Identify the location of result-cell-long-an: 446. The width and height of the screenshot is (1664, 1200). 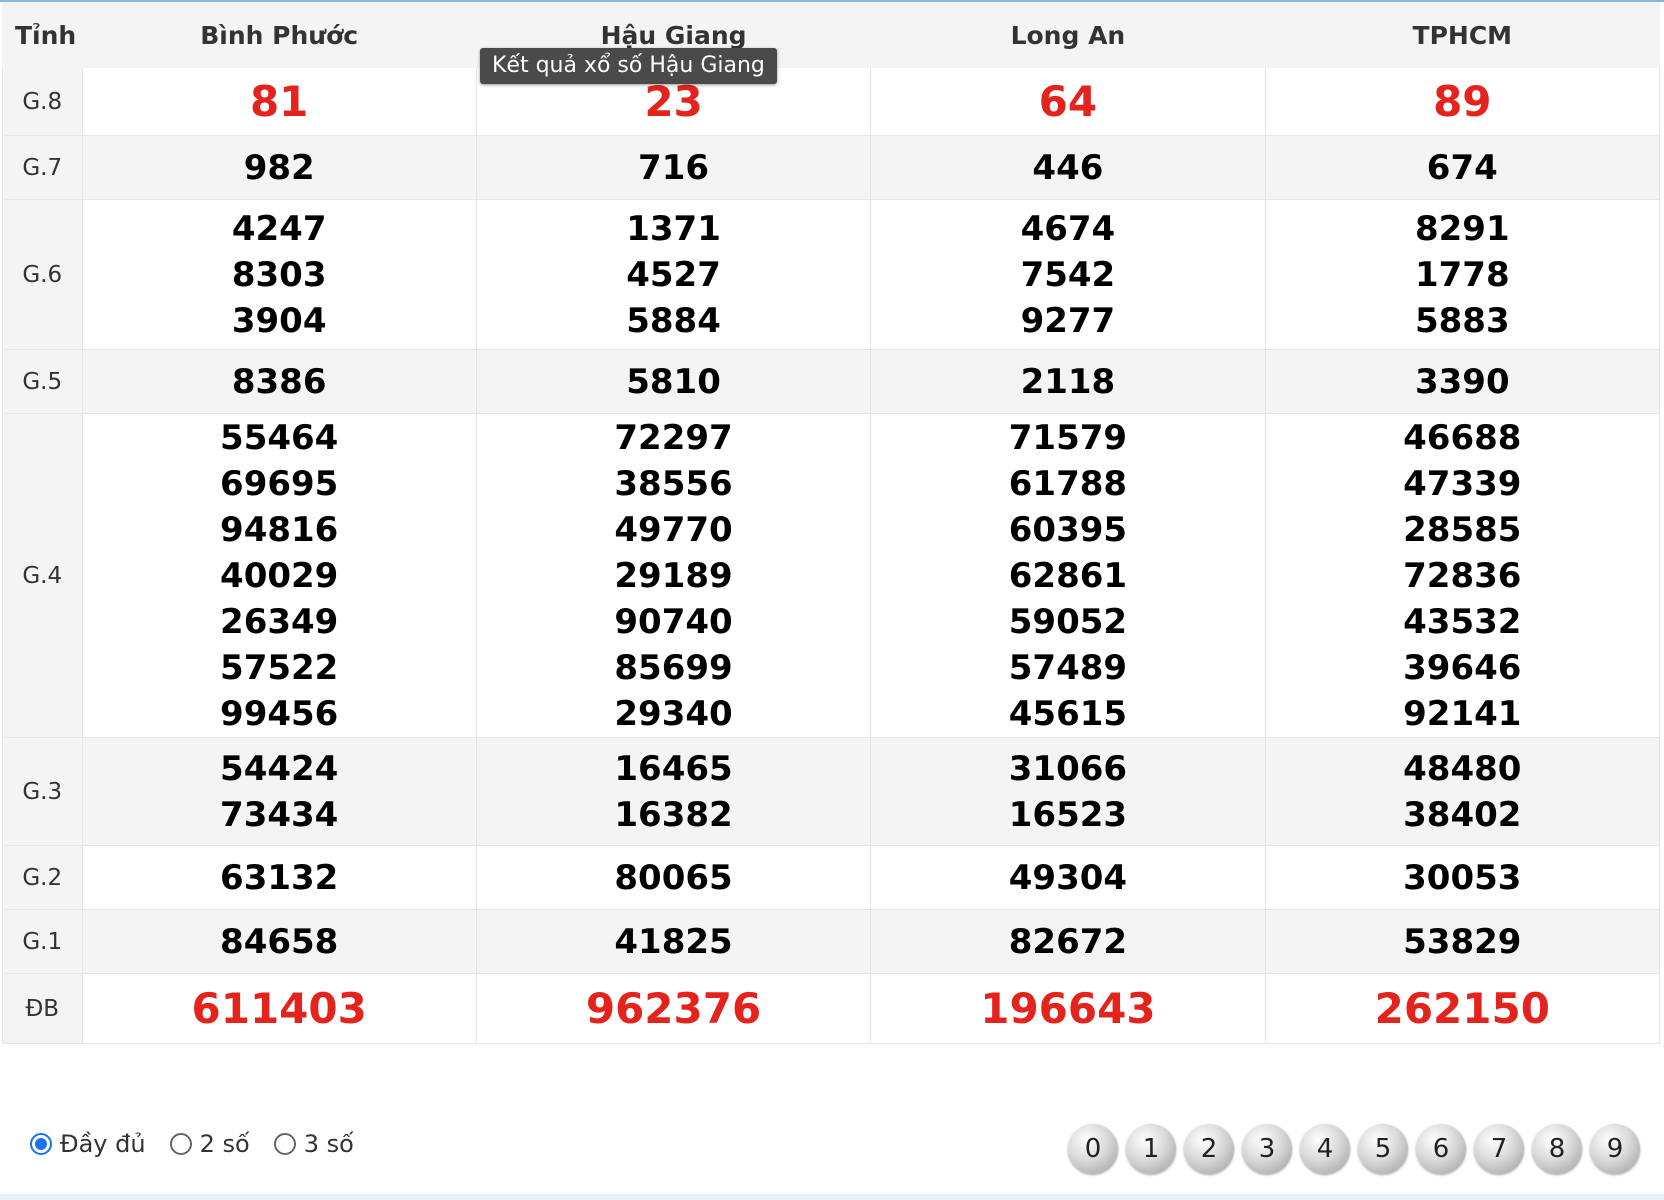
(1068, 167).